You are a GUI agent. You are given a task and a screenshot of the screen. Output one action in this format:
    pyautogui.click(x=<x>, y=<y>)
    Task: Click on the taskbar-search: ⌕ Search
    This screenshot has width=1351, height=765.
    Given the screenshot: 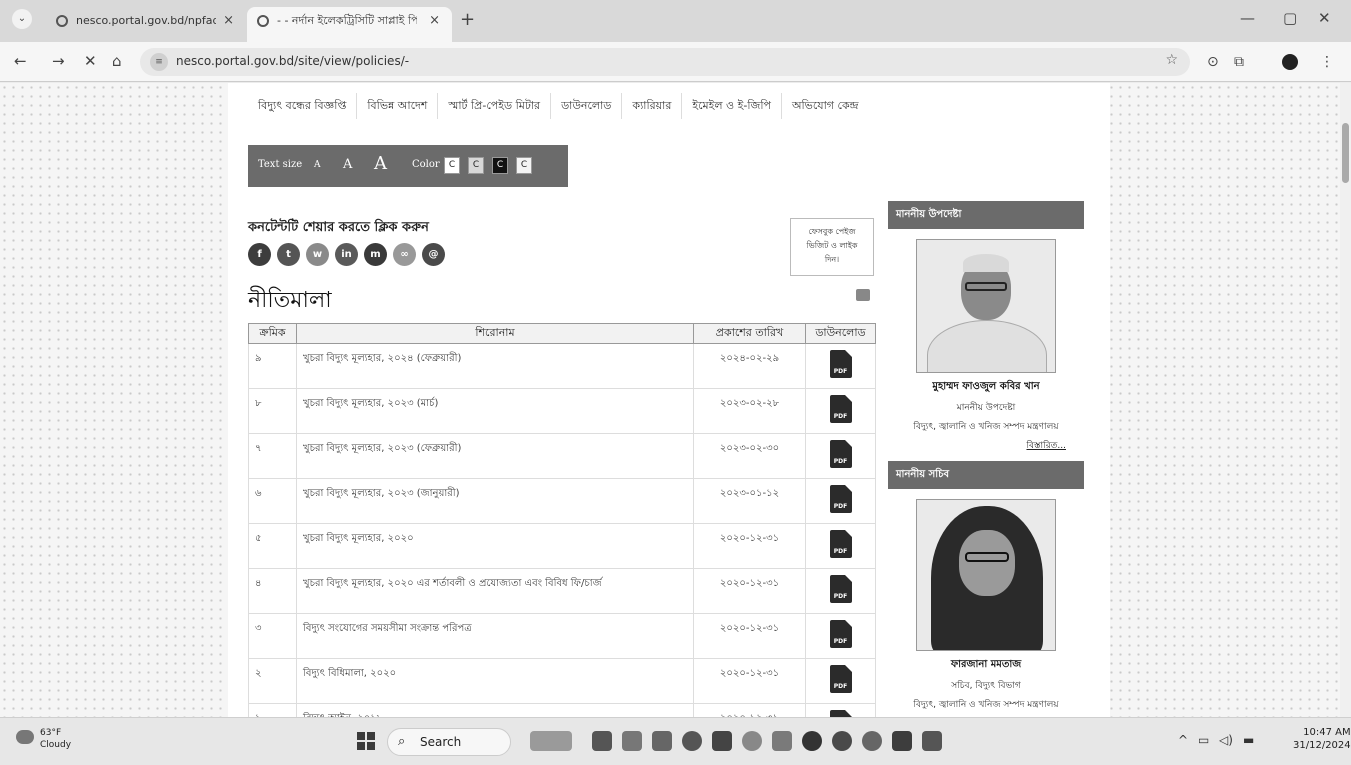 What is the action you would take?
    pyautogui.click(x=449, y=742)
    